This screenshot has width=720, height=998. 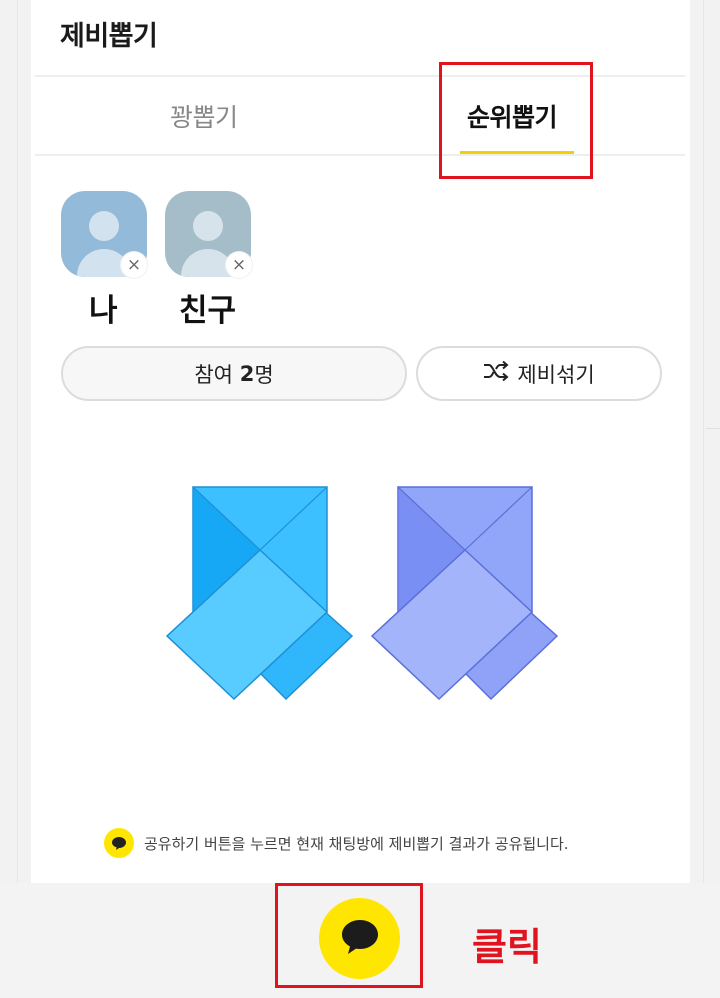 I want to click on share-notice: 공유하기 버튼을 누르면 현재 채팅방에 제비뽑기 결과가 공유됩니다., so click(x=336, y=843).